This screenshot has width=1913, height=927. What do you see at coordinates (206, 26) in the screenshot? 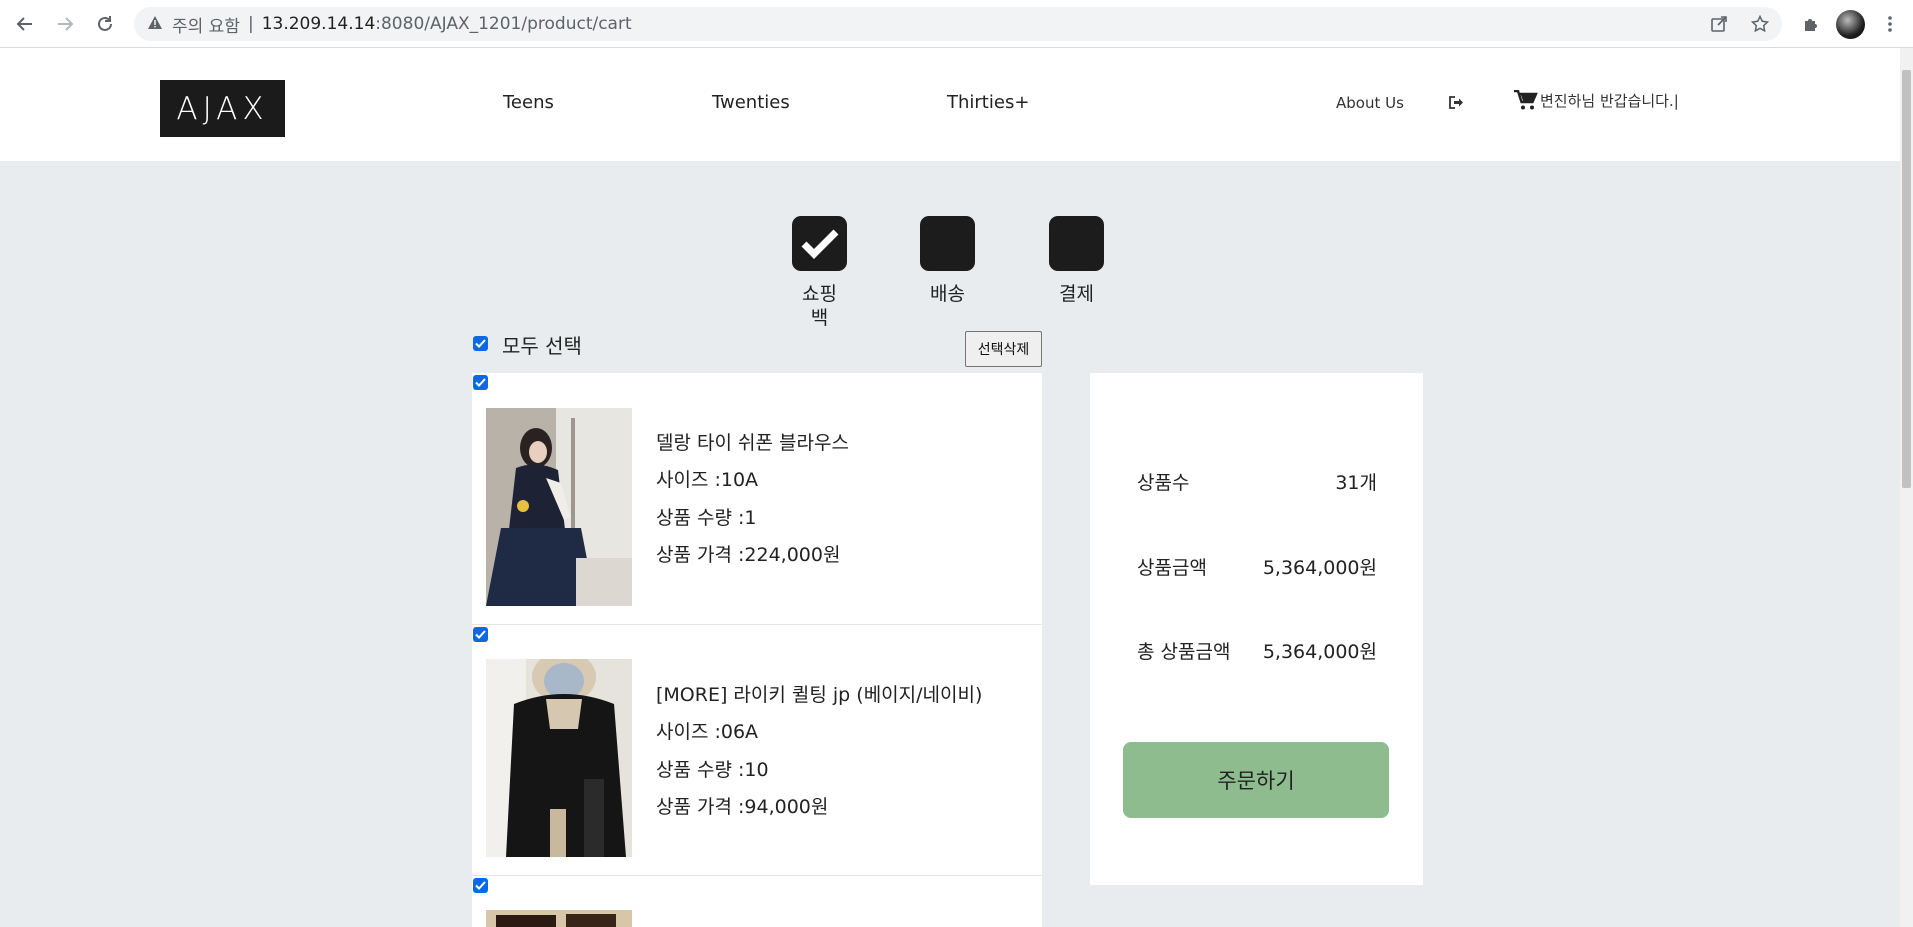
I see `security-warning-text: 주의 요함` at bounding box center [206, 26].